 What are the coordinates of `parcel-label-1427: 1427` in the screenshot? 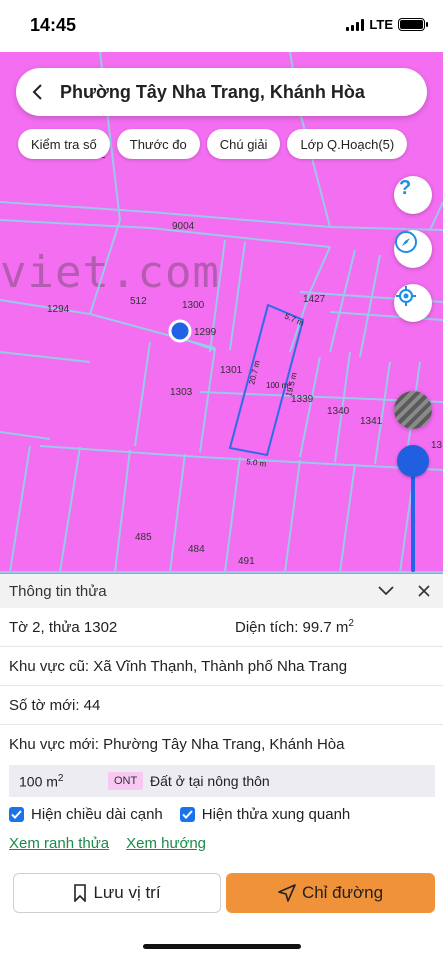 It's located at (314, 299).